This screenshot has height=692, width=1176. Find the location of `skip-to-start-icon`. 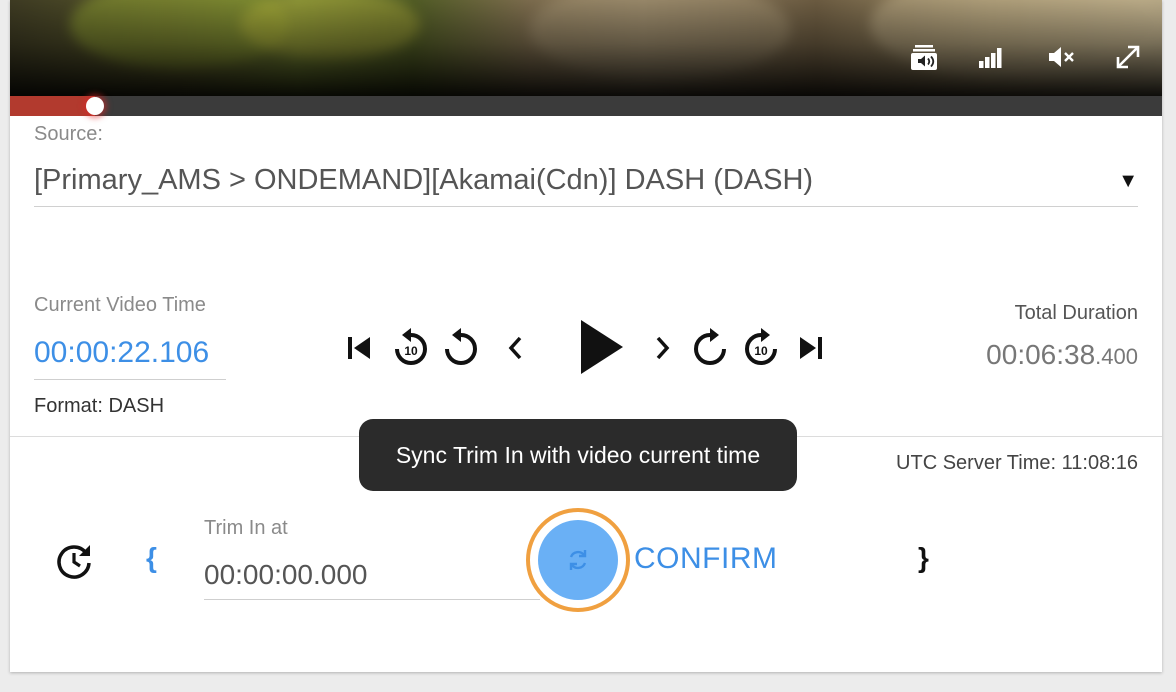

skip-to-start-icon is located at coordinates (359, 348).